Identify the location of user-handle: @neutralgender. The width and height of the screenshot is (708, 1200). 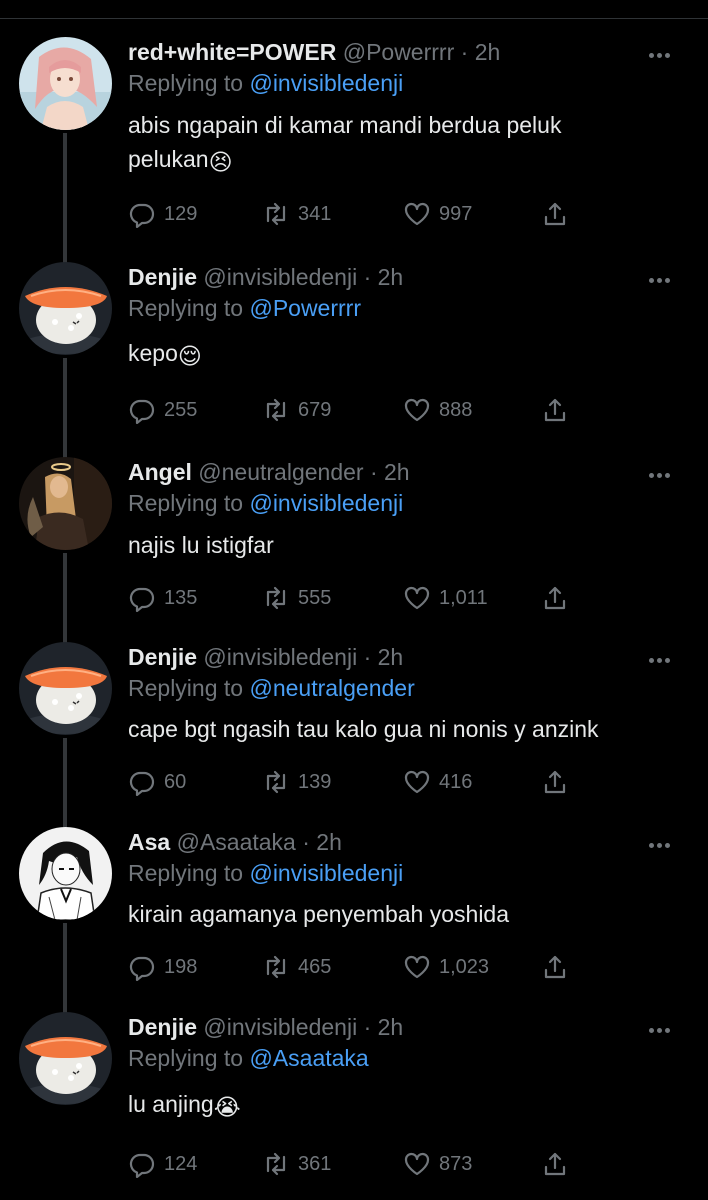
(280, 472).